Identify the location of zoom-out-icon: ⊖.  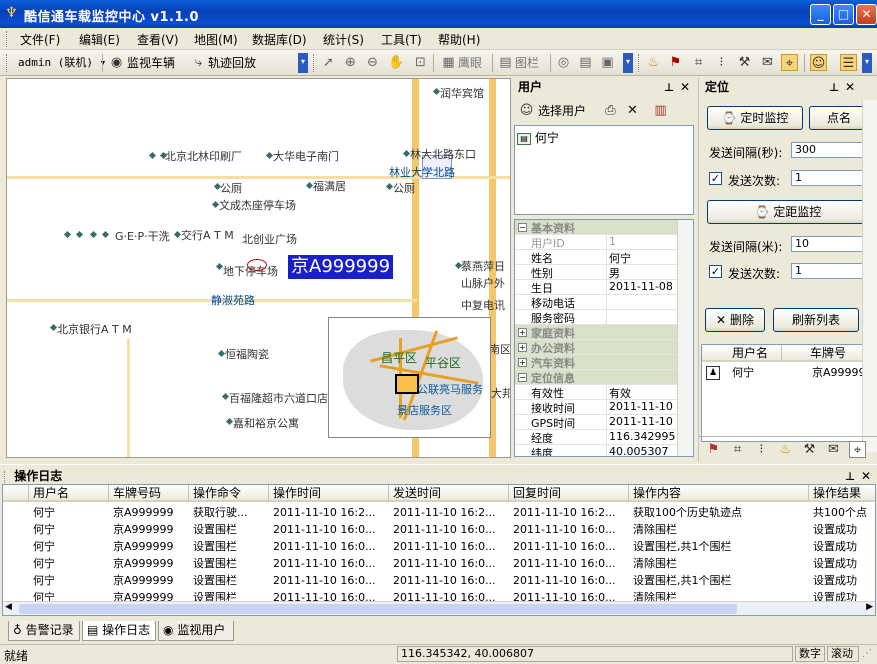
(372, 62).